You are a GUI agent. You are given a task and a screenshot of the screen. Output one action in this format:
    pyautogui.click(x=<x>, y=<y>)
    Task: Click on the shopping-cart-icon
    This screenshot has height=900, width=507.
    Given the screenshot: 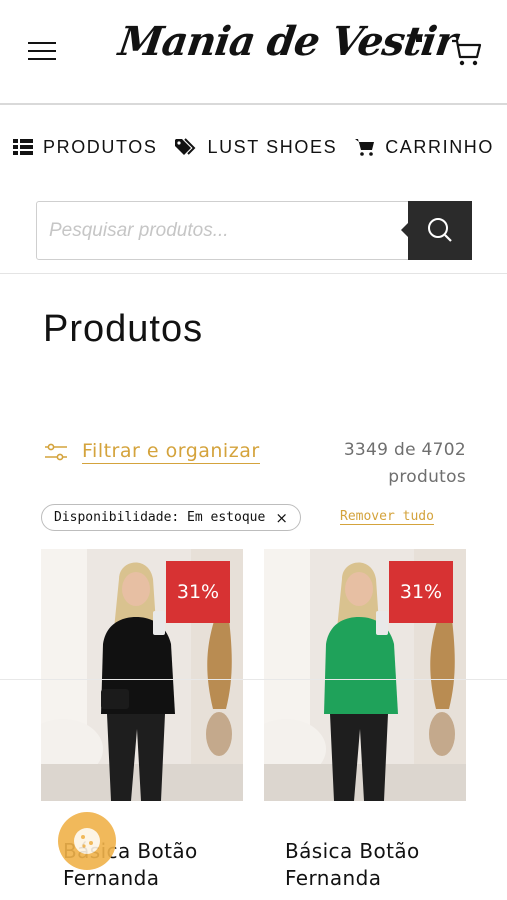 What is the action you would take?
    pyautogui.click(x=467, y=52)
    